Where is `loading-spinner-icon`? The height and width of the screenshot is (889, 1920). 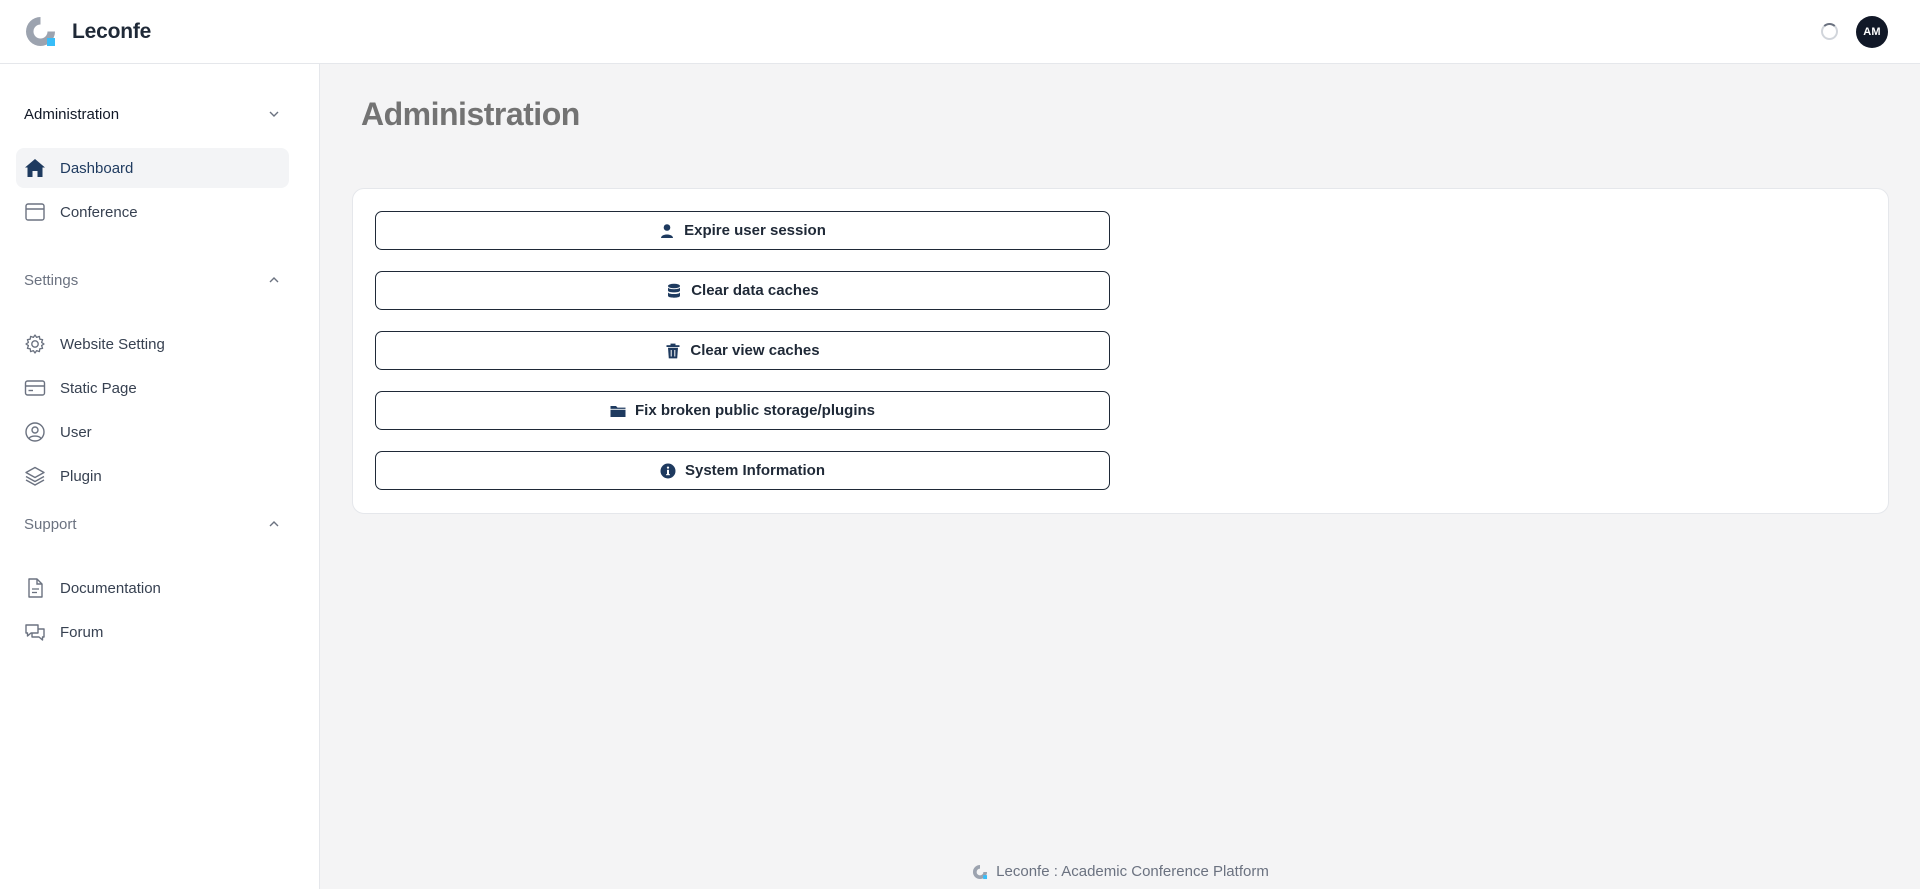 loading-spinner-icon is located at coordinates (1829, 31).